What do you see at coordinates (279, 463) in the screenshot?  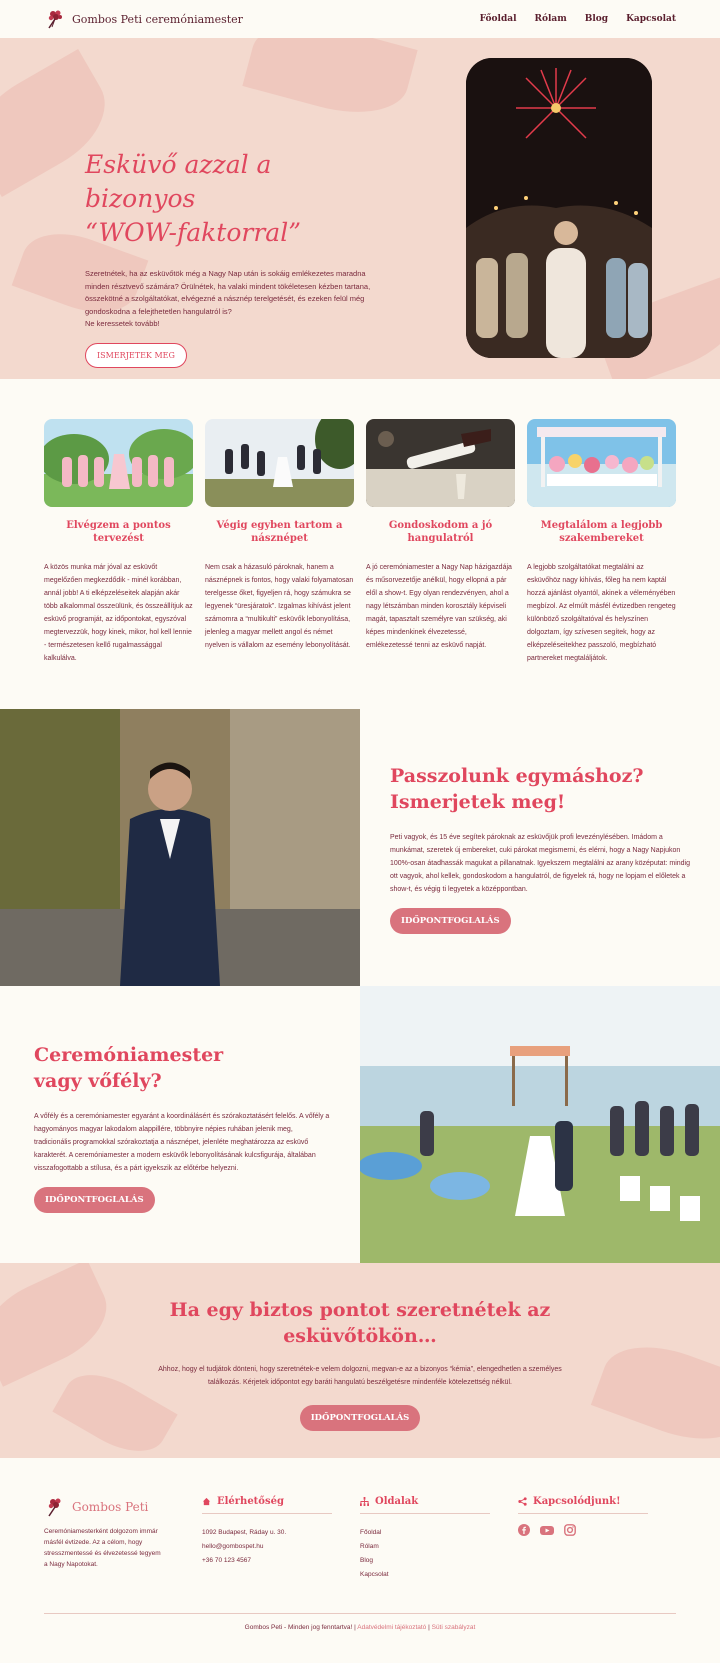 I see `jumping-groomsmen-photo` at bounding box center [279, 463].